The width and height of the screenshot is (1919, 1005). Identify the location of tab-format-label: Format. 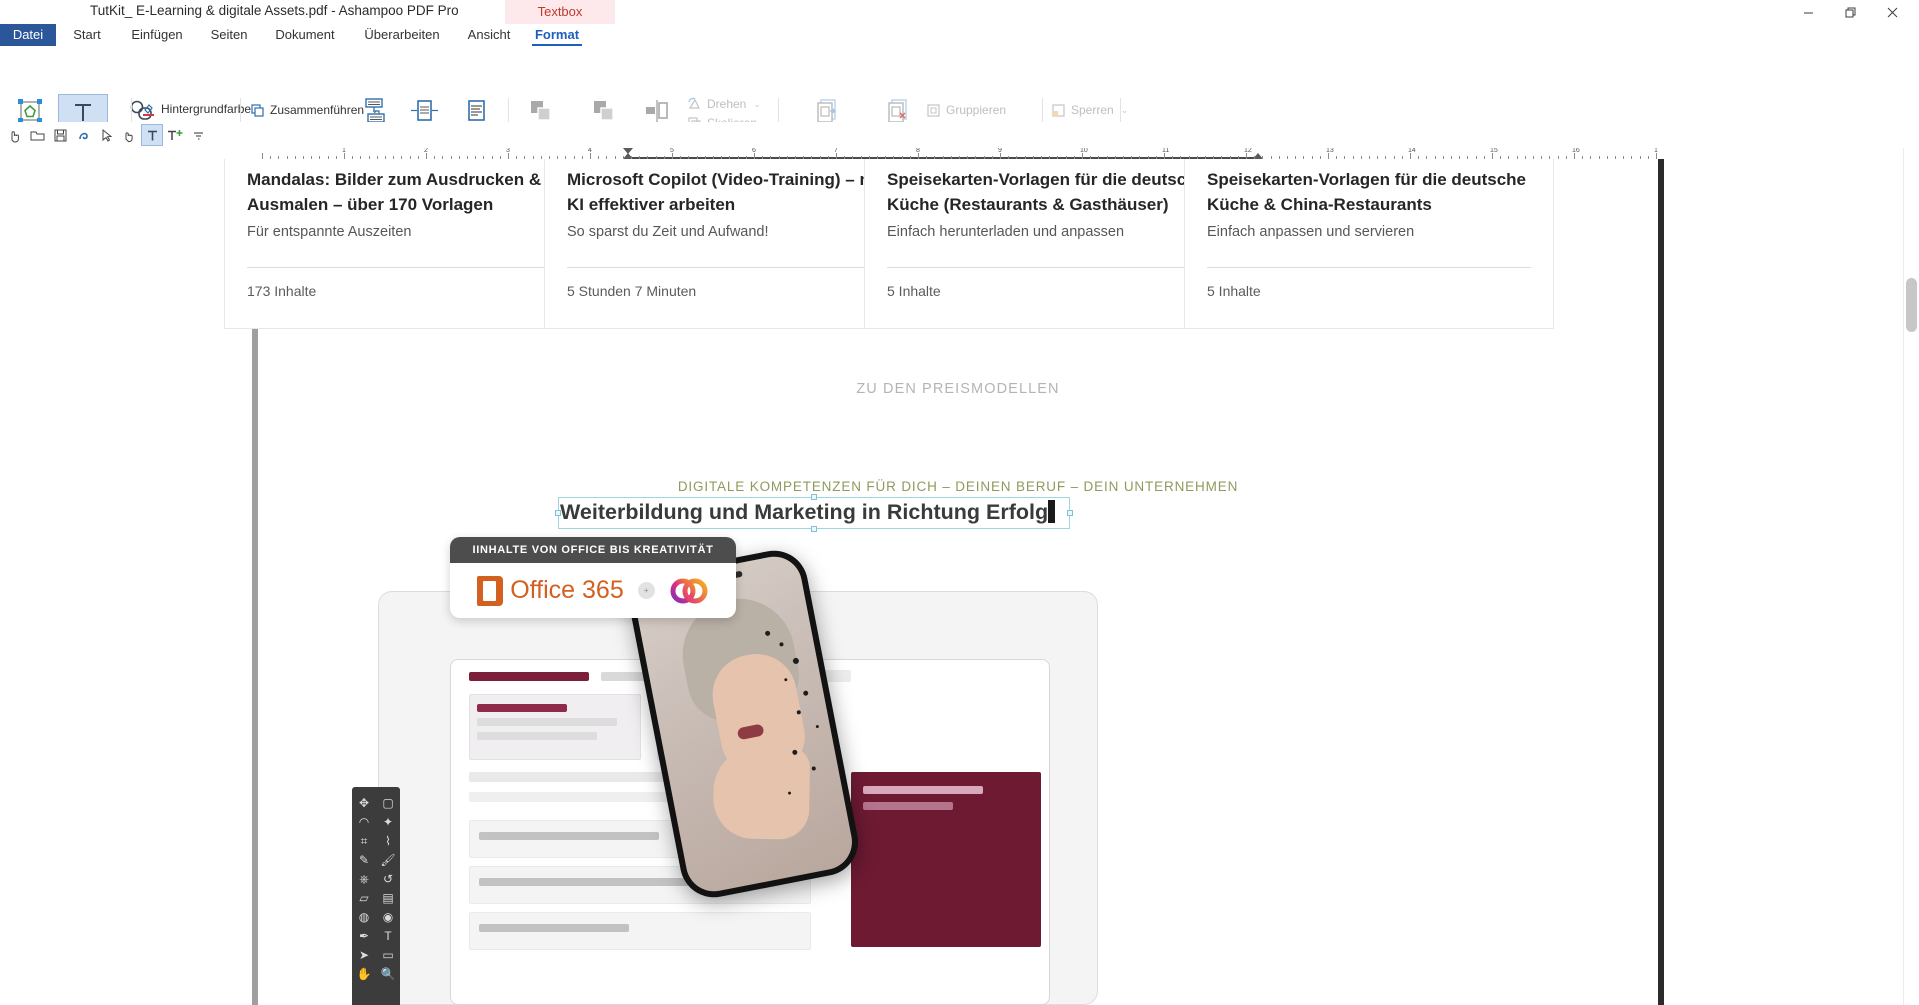
(557, 34).